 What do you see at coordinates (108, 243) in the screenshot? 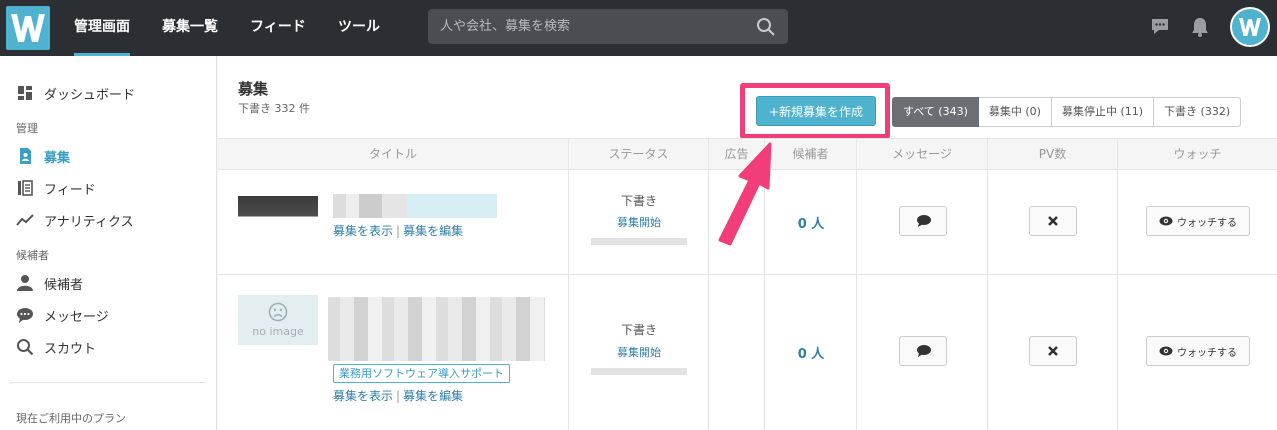
I see `sidebar: ダッシュボード 管理 募集 フィード アナリティクス 候補者 候補者 メッセージ` at bounding box center [108, 243].